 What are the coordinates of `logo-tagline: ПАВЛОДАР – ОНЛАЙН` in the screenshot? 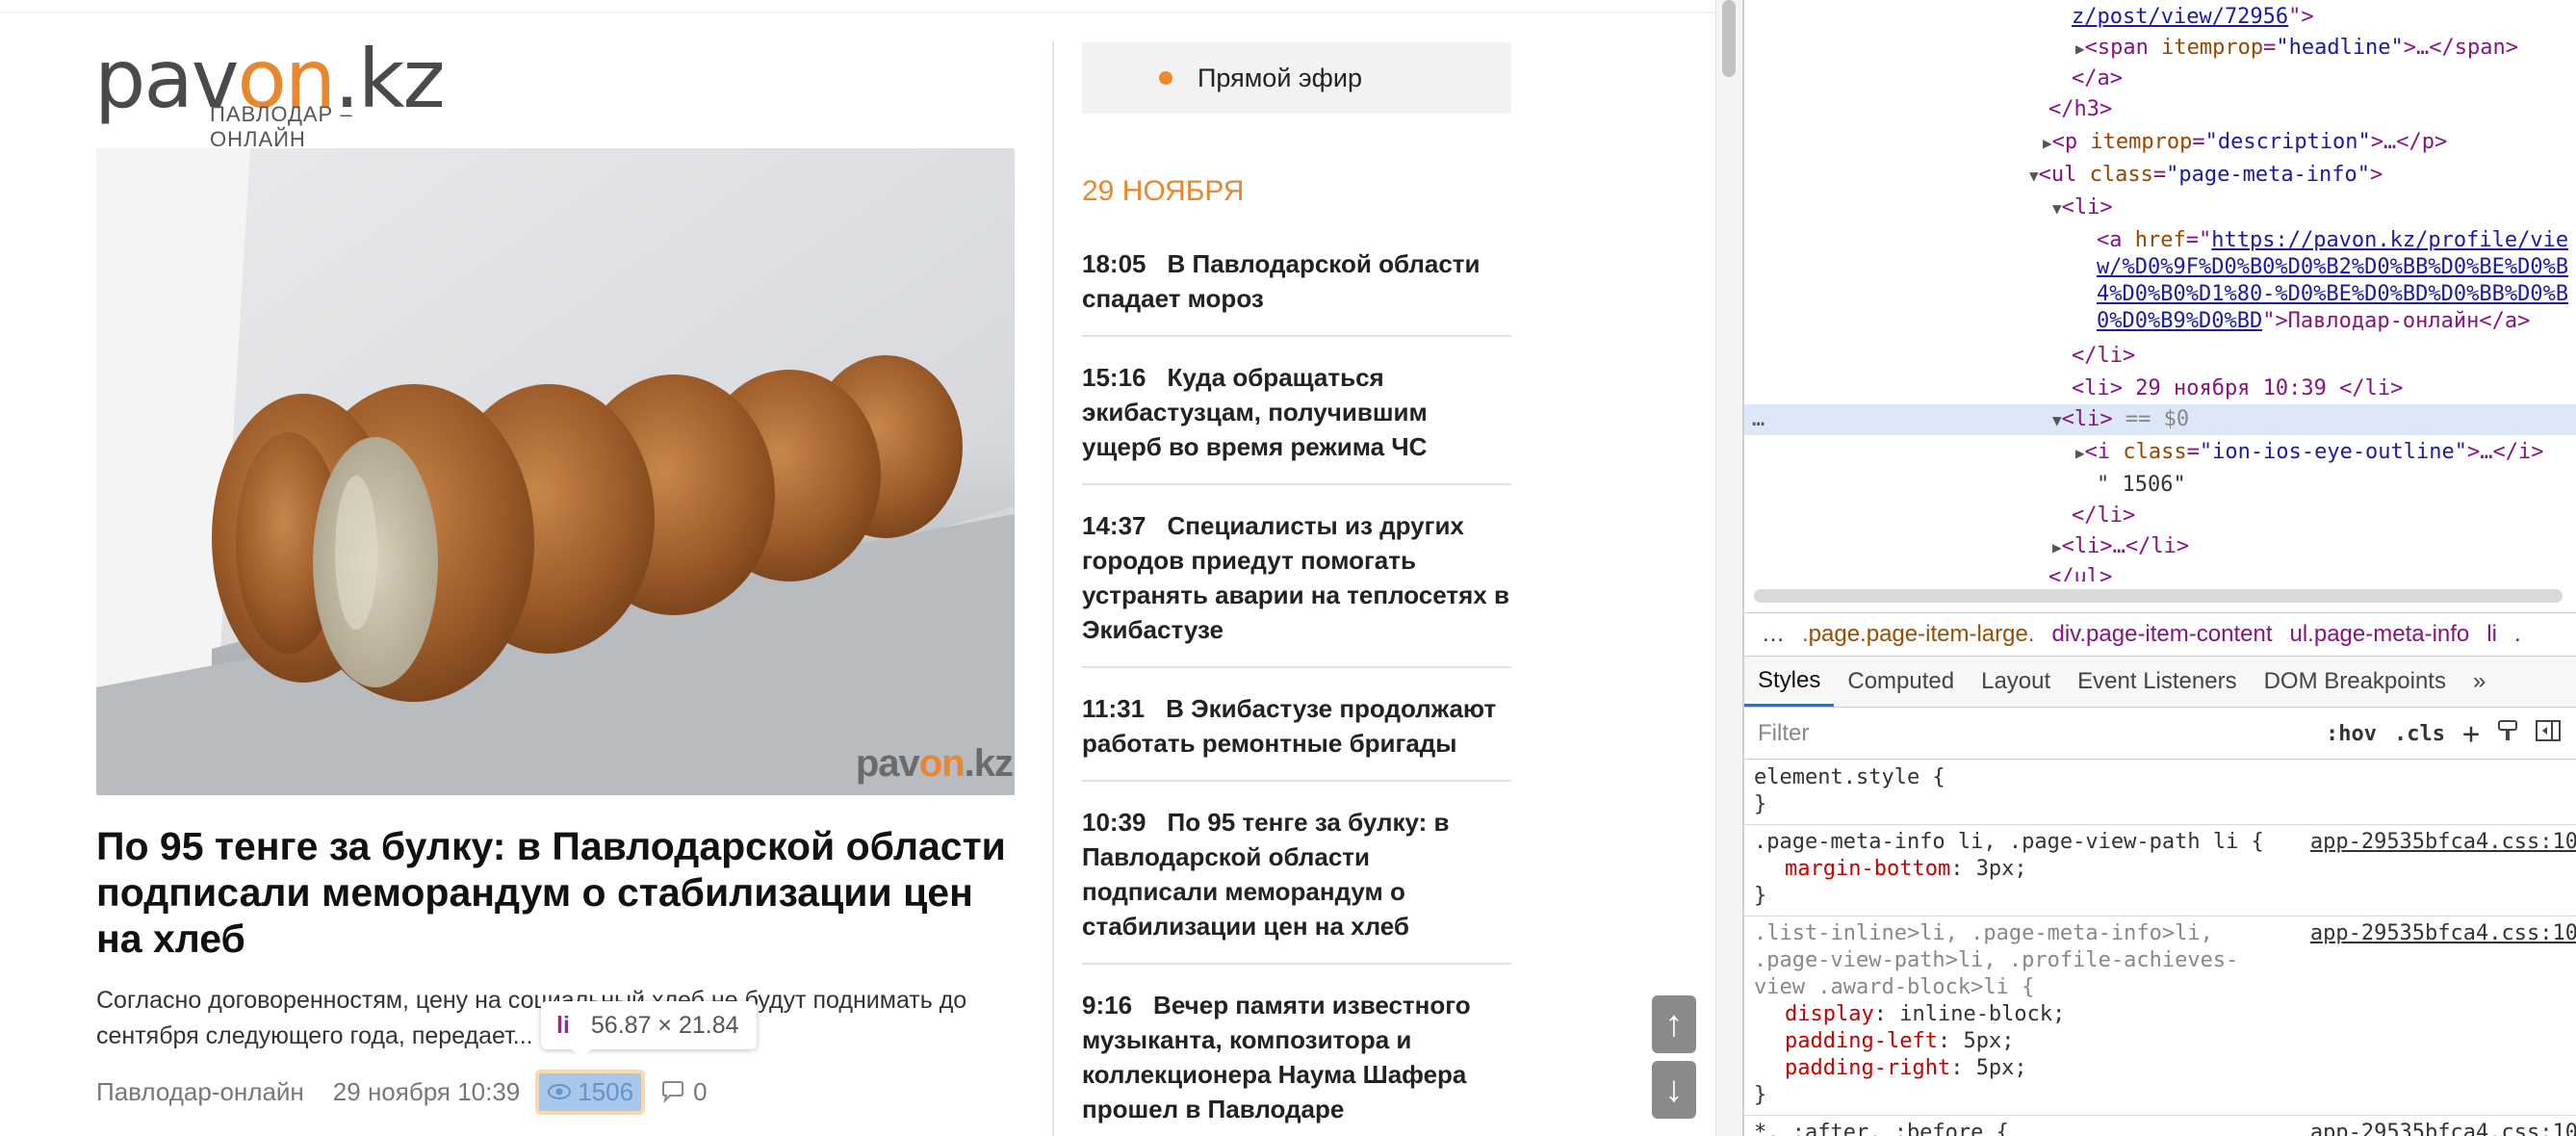 It's located at (281, 127).